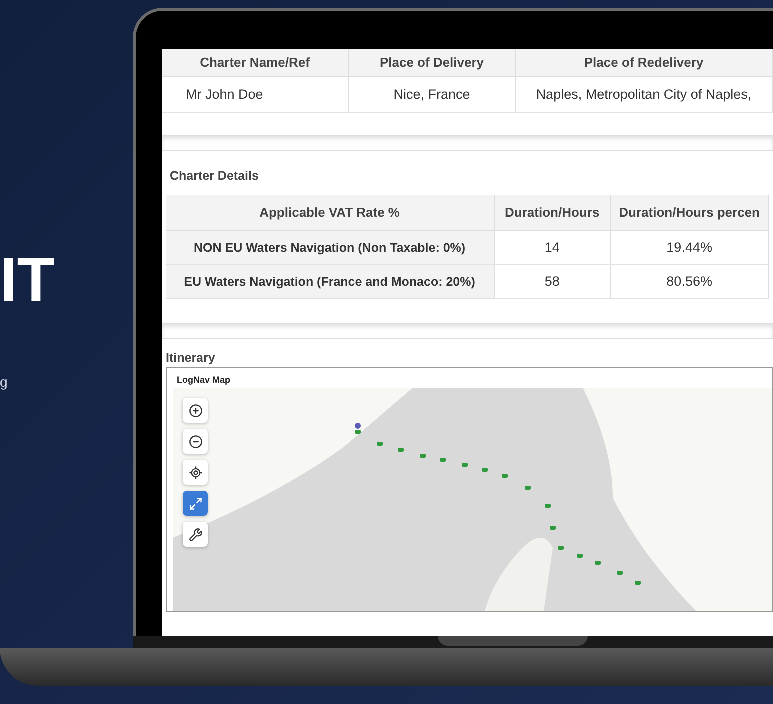  I want to click on map-title: LogNav Map, so click(204, 380).